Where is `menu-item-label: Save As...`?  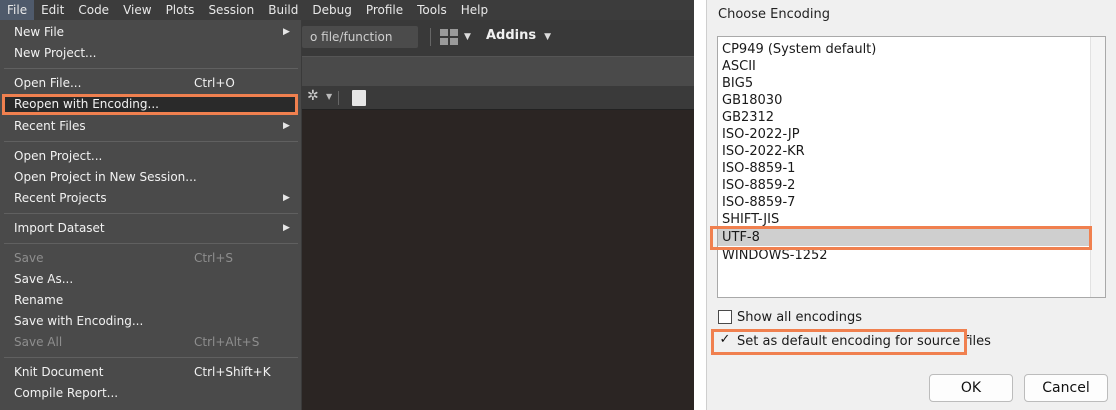 menu-item-label: Save As... is located at coordinates (44, 279).